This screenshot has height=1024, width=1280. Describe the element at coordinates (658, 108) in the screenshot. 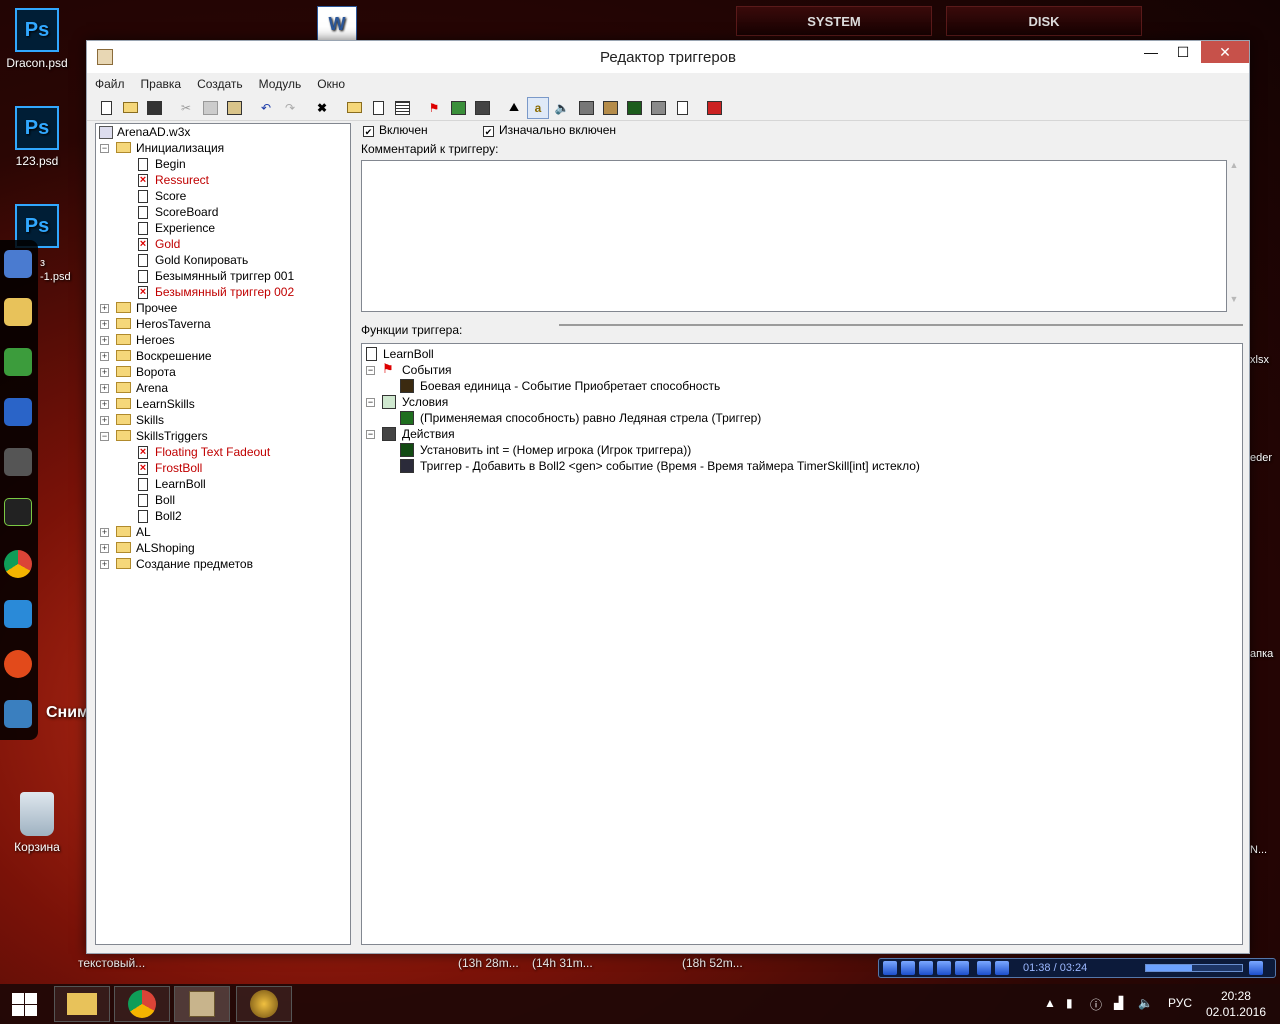

I see `object-manager-button` at that location.